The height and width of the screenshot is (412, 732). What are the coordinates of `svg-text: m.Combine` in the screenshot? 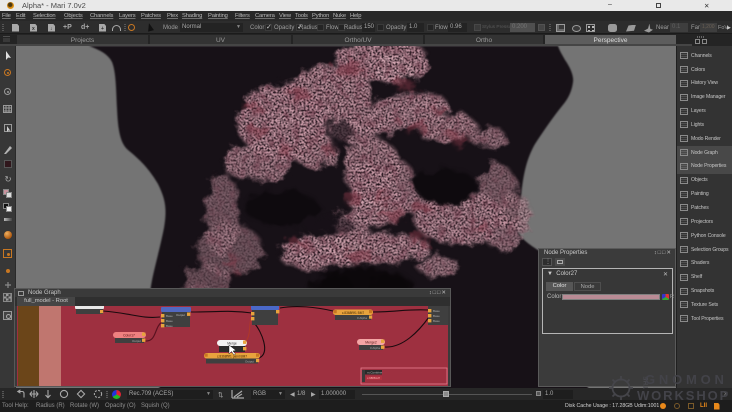 It's located at (375, 373).